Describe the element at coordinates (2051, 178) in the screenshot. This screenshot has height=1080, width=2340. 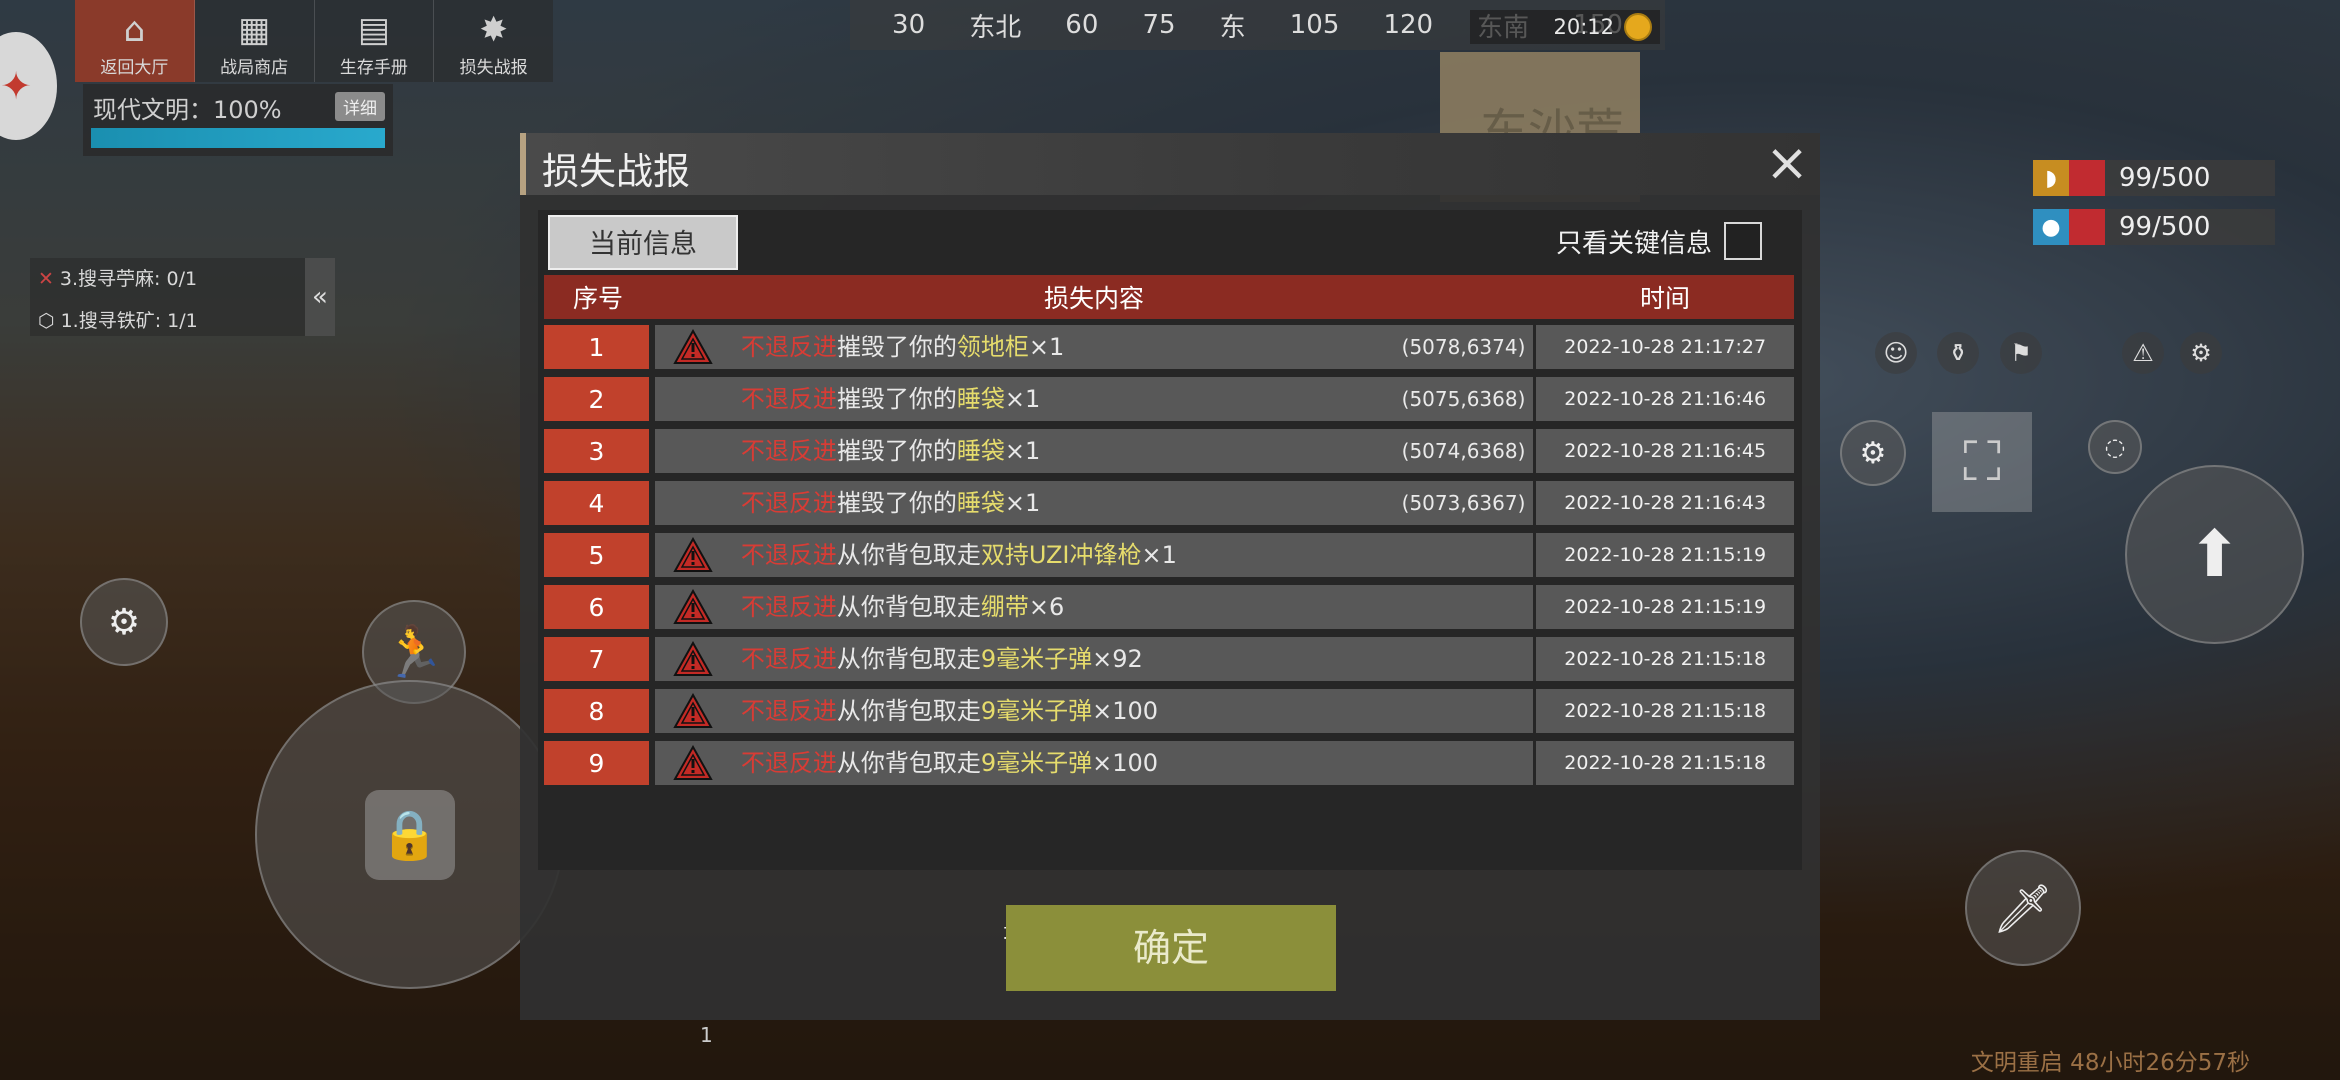
I see `hunger-icon: ◗` at that location.